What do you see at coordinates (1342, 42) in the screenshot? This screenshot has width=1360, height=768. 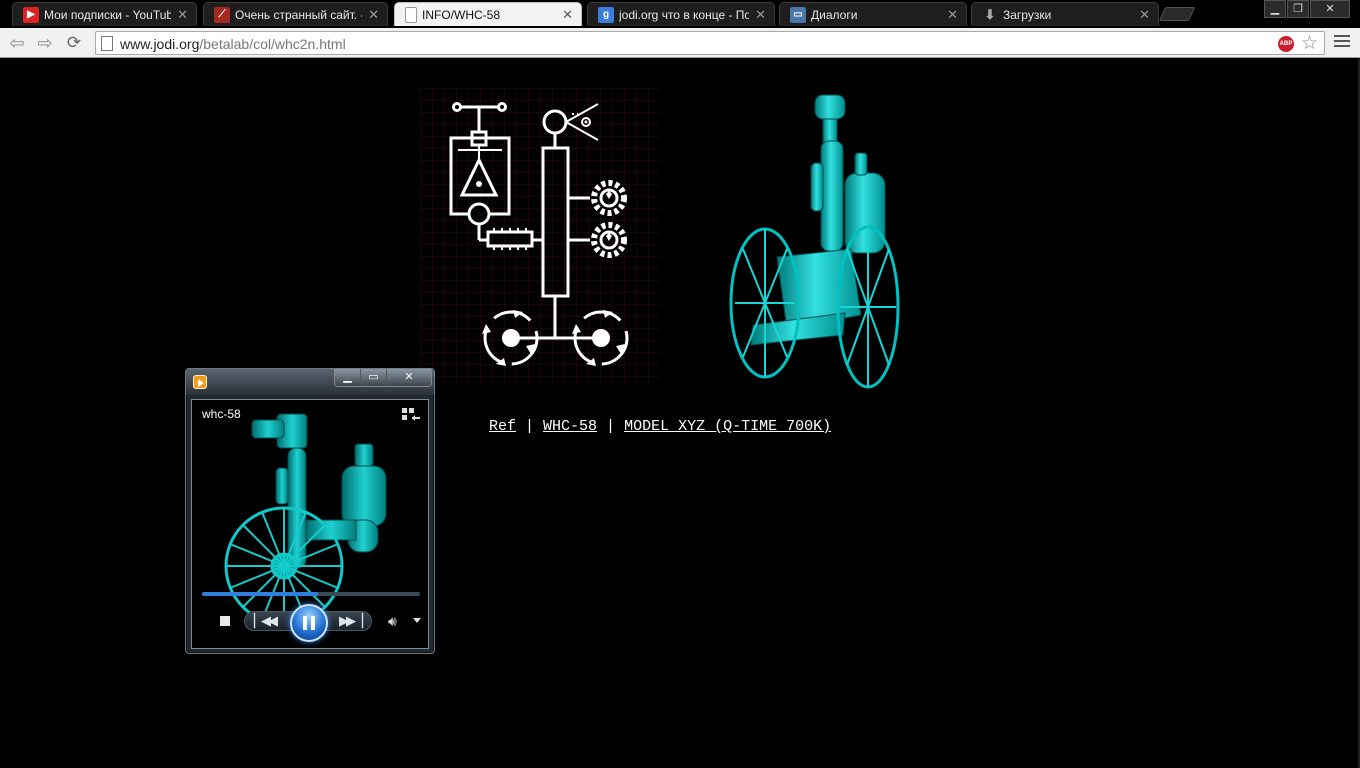 I see `chrome-menu-icon` at bounding box center [1342, 42].